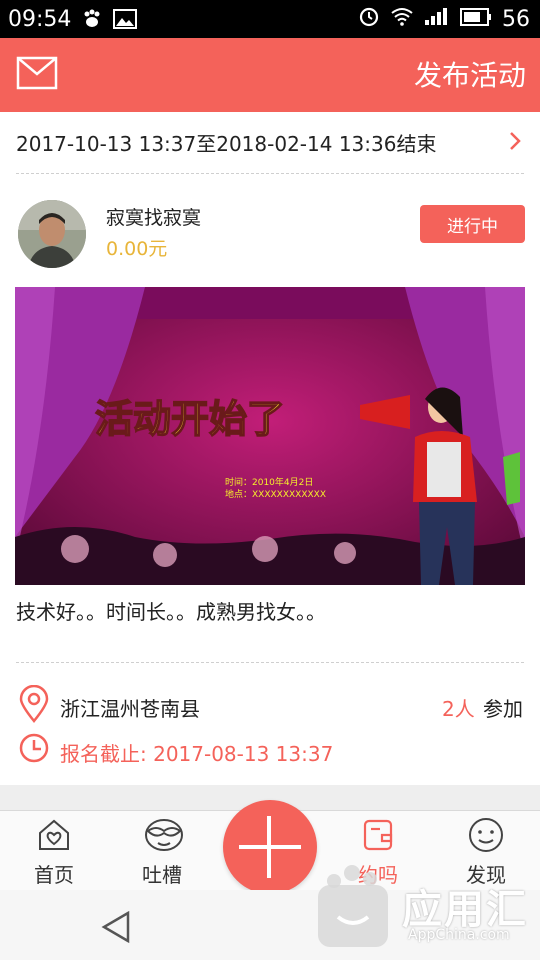 The image size is (540, 964). What do you see at coordinates (270, 847) in the screenshot?
I see `add-button` at bounding box center [270, 847].